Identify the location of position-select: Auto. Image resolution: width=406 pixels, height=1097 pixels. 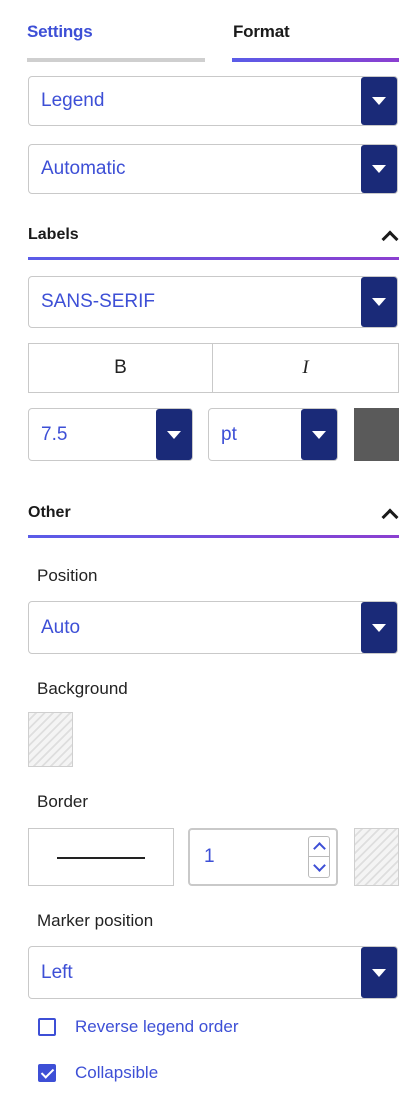
(213, 627).